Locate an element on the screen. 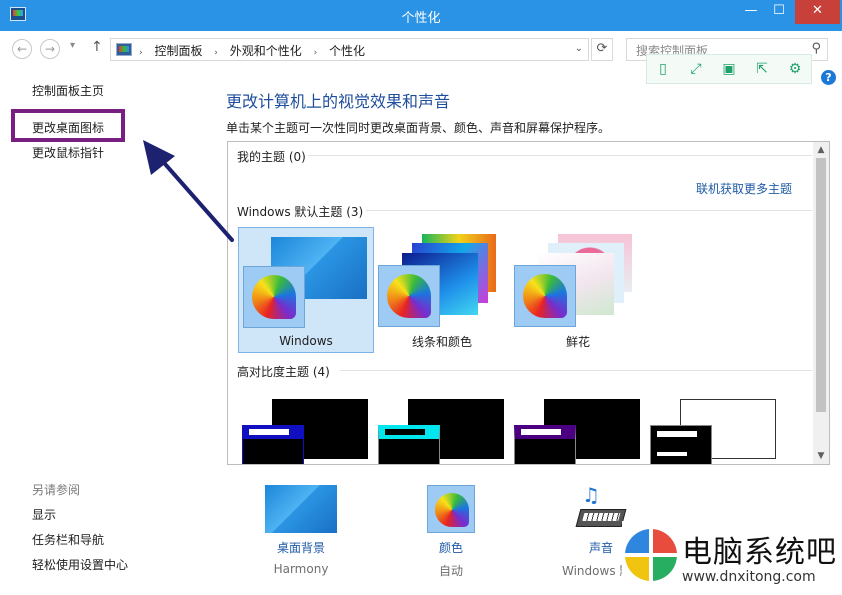 This screenshot has width=842, height=595. minimize-button: — is located at coordinates (751, 12).